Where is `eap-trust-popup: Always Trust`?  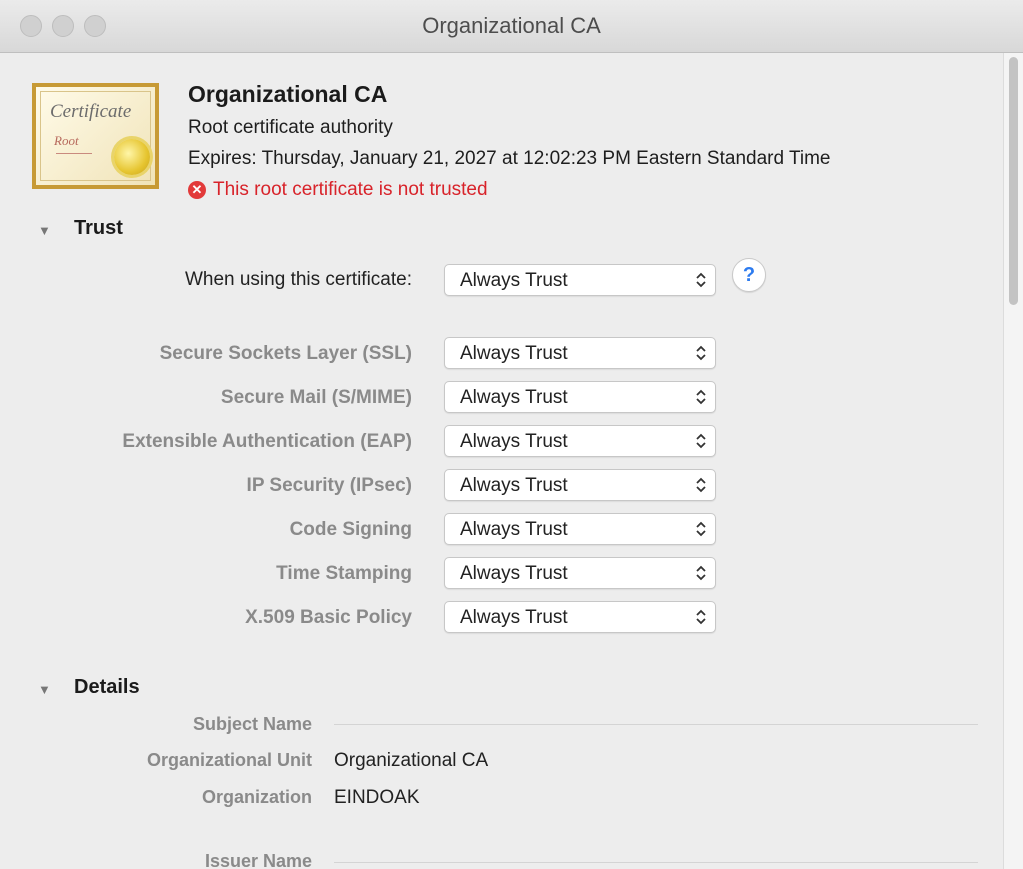
eap-trust-popup: Always Trust is located at coordinates (580, 441).